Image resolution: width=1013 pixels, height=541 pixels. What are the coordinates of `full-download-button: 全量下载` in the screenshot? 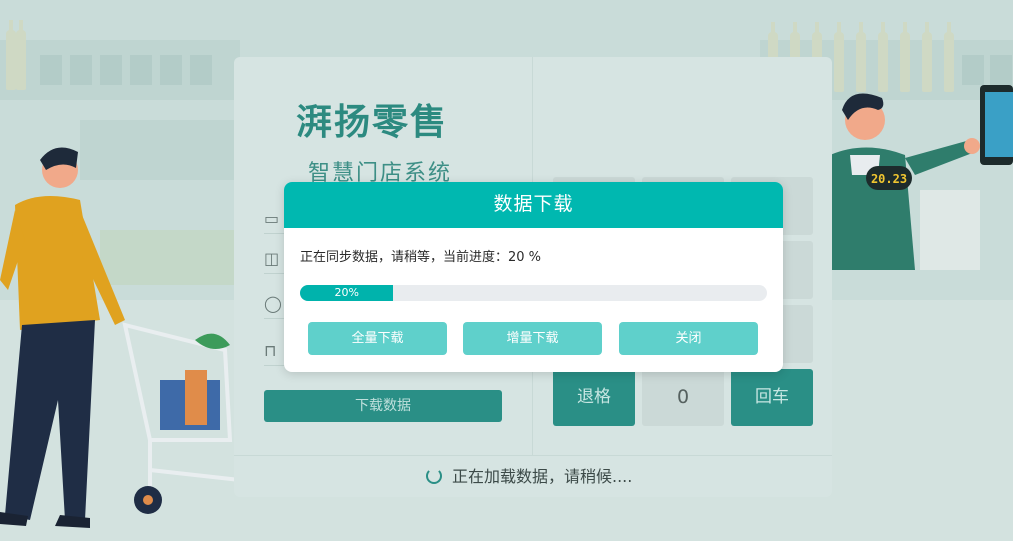 It's located at (377, 338).